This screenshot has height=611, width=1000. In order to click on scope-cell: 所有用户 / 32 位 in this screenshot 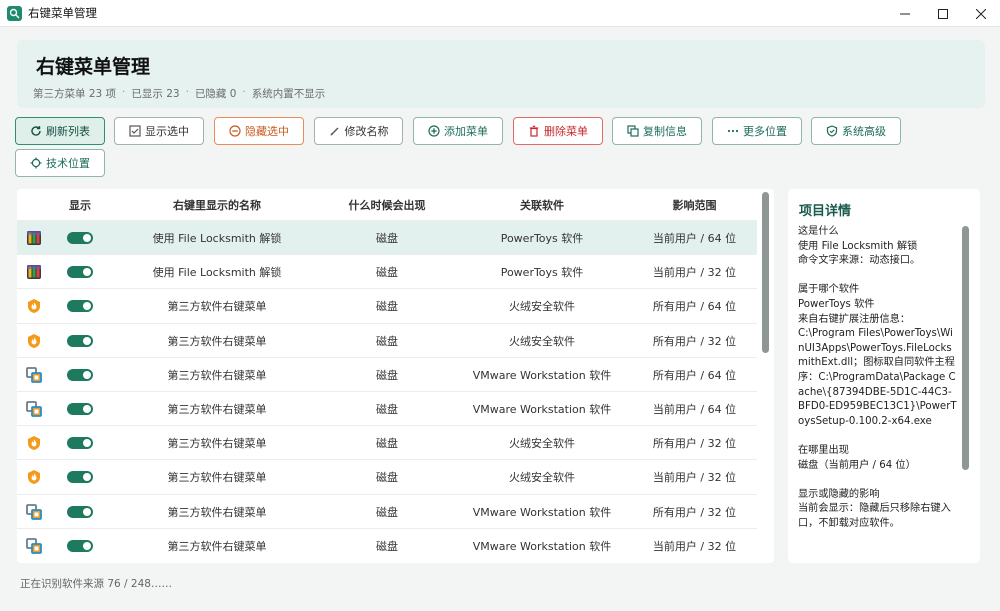, I will do `click(694, 512)`.